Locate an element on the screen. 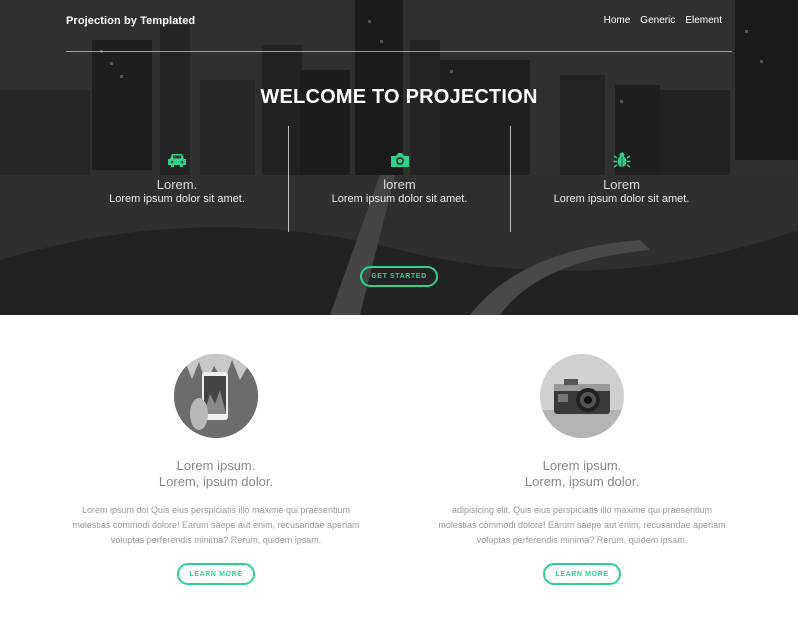 The image size is (798, 622). feature-item: Lorem. Lorem ipsum dolor sit amet. is located at coordinates (177, 179).